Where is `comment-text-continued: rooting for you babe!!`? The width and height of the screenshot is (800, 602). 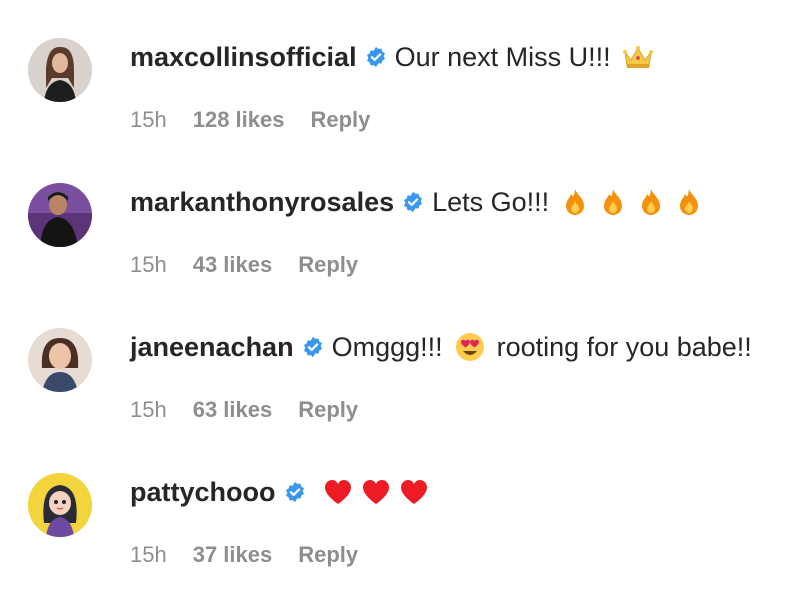
comment-text-continued: rooting for you babe!! is located at coordinates (624, 347).